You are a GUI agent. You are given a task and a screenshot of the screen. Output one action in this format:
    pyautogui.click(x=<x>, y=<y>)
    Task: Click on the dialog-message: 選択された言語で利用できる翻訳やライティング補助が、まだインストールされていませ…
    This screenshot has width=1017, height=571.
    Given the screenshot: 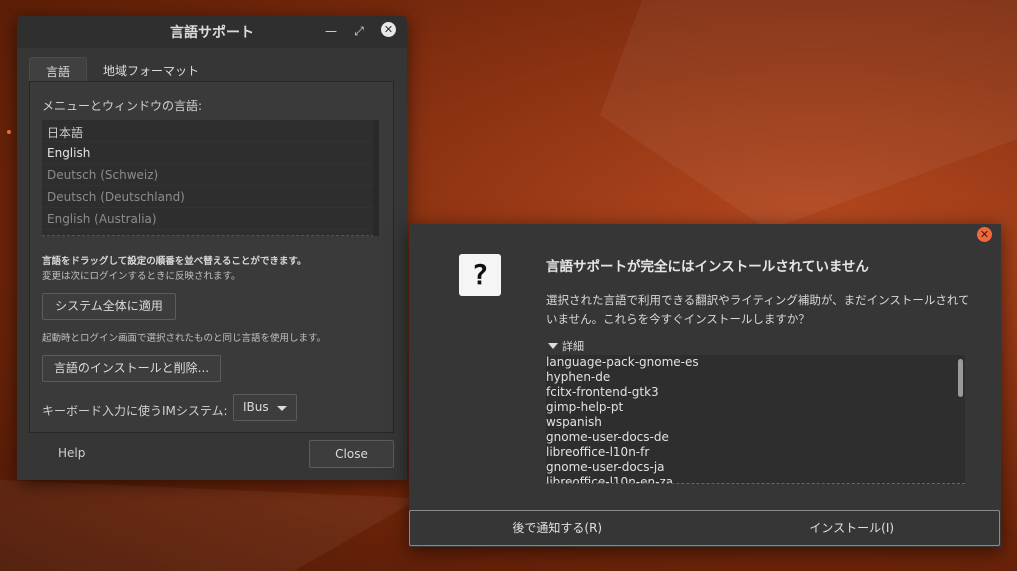 What is the action you would take?
    pyautogui.click(x=758, y=309)
    